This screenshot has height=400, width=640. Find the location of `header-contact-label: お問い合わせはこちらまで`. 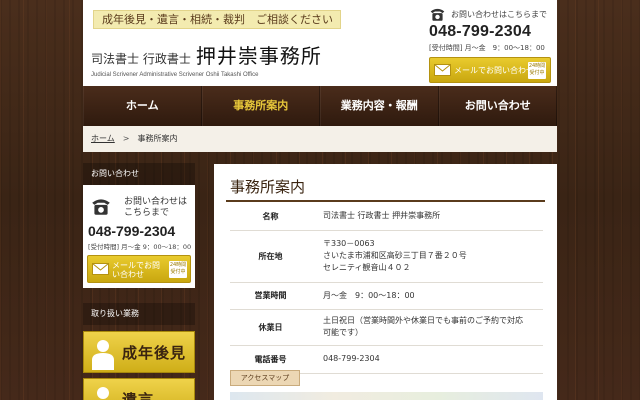

header-contact-label: お問い合わせはこちらまで is located at coordinates (499, 14).